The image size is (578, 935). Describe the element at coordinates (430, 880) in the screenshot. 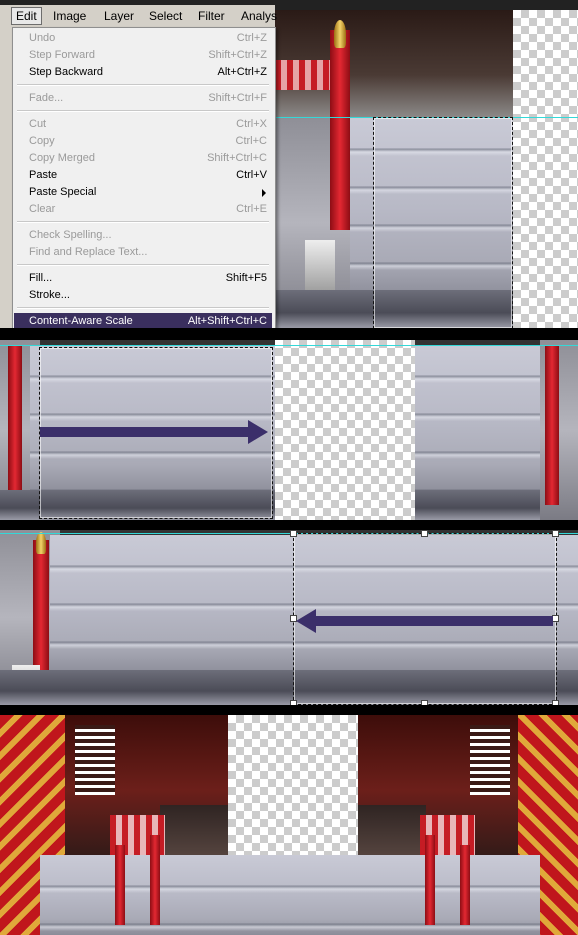

I see `stair-post-right` at that location.